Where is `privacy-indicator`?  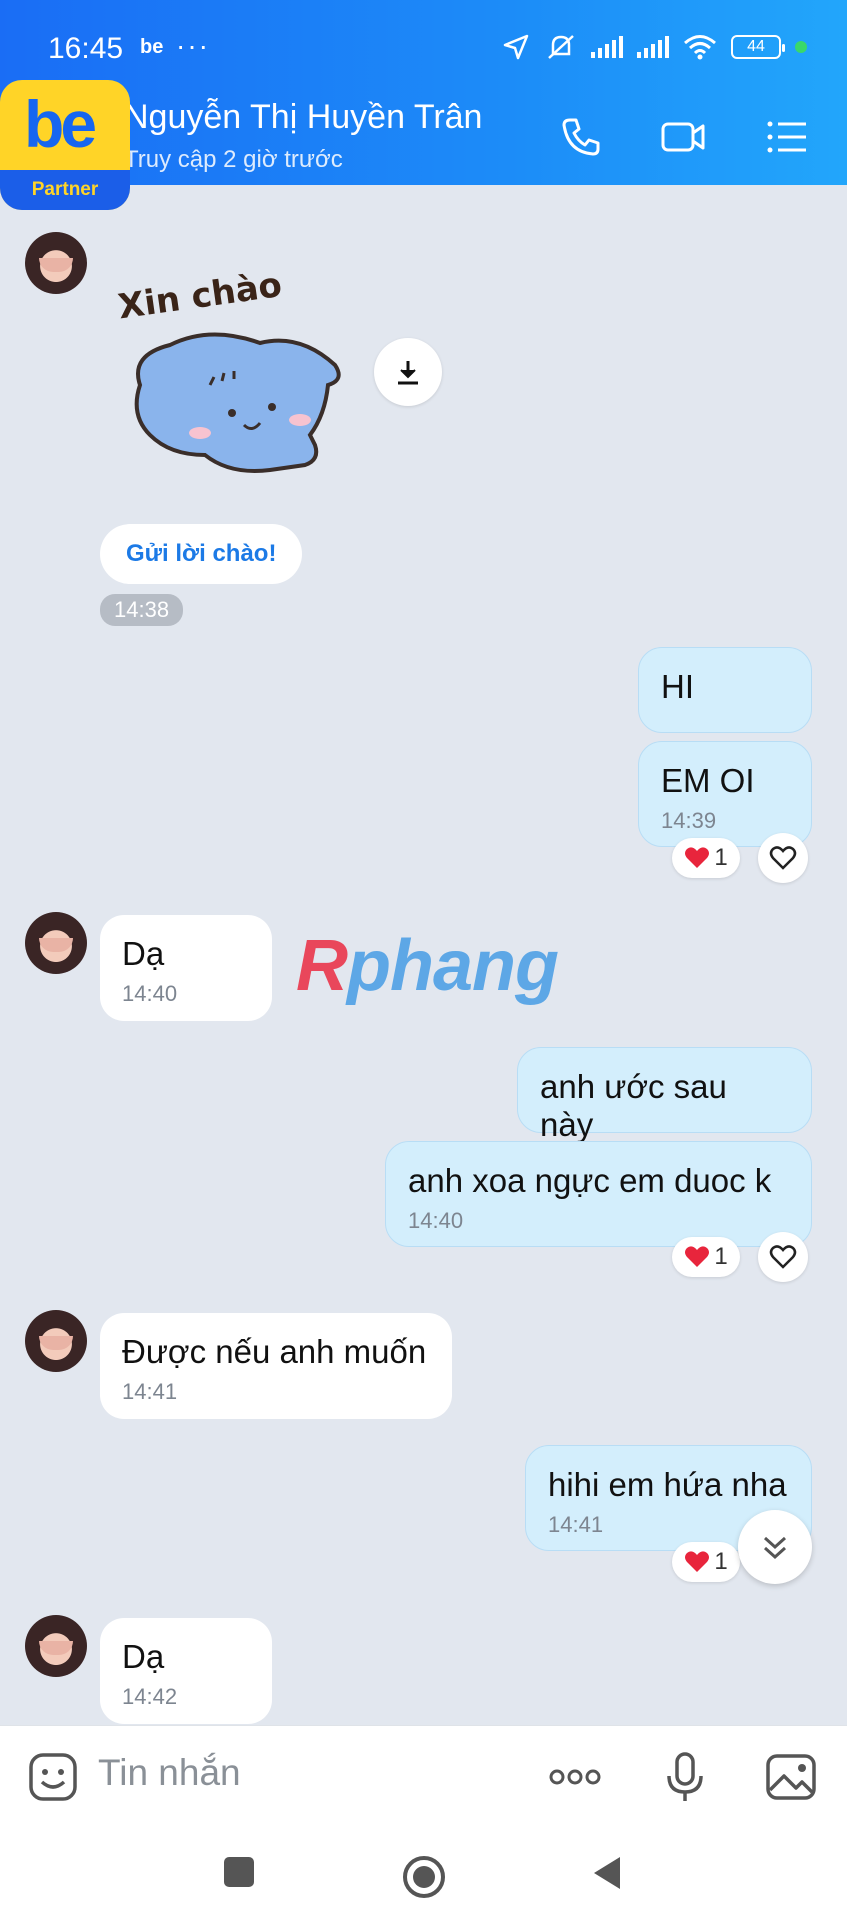 privacy-indicator is located at coordinates (801, 47).